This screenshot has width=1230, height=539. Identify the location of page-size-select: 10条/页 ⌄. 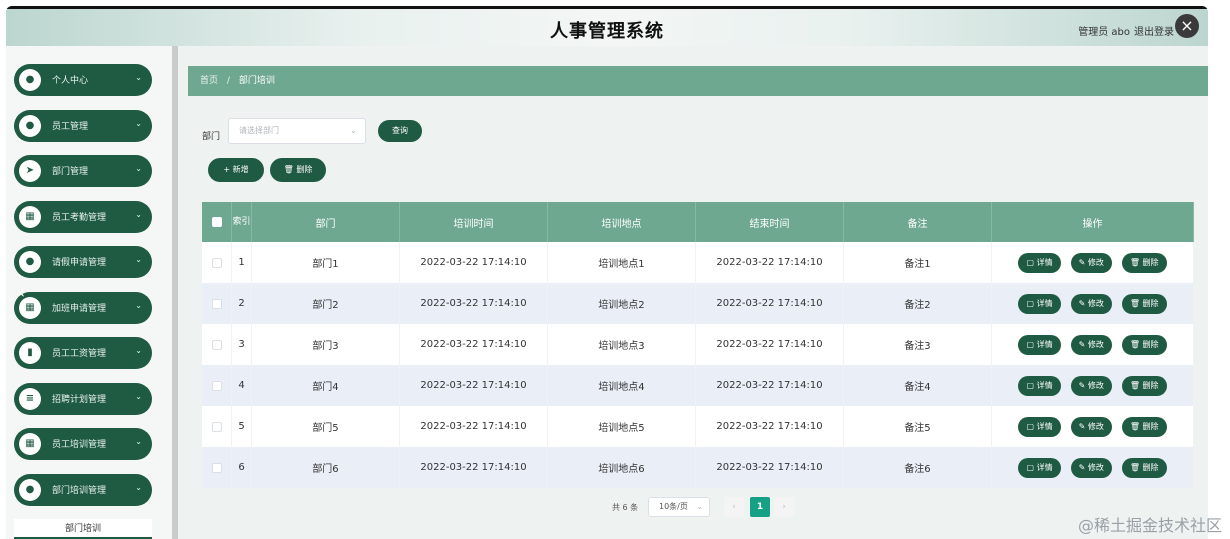
(679, 507).